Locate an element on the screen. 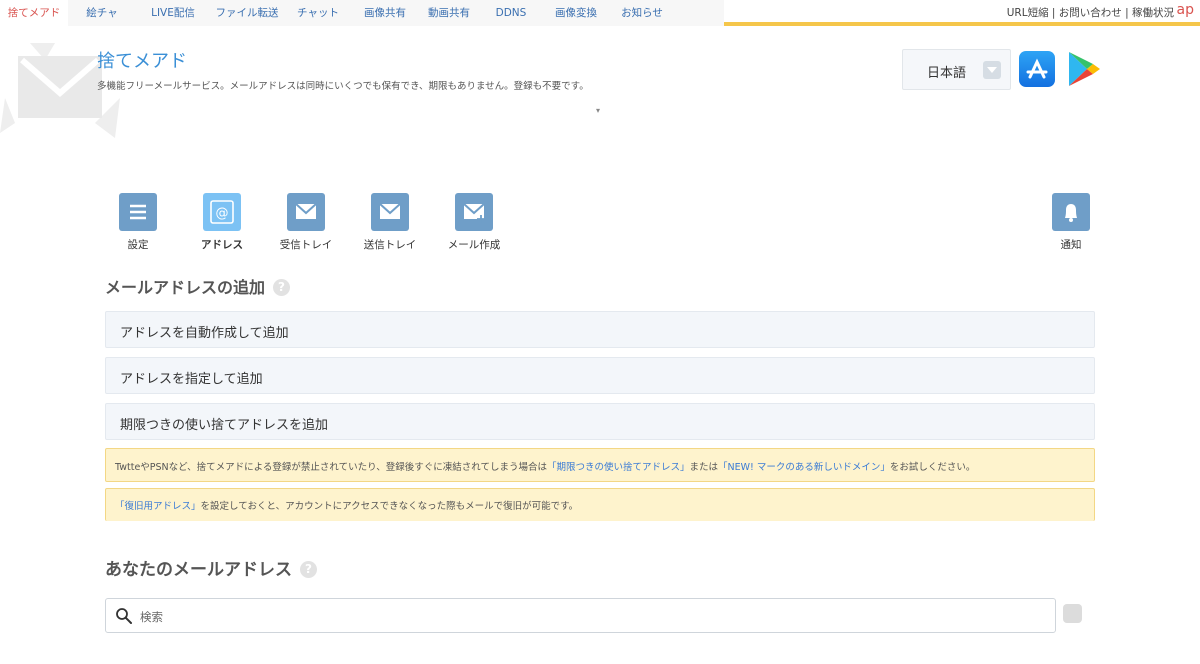 This screenshot has height=664, width=1200. language-label: 日本語 is located at coordinates (947, 73).